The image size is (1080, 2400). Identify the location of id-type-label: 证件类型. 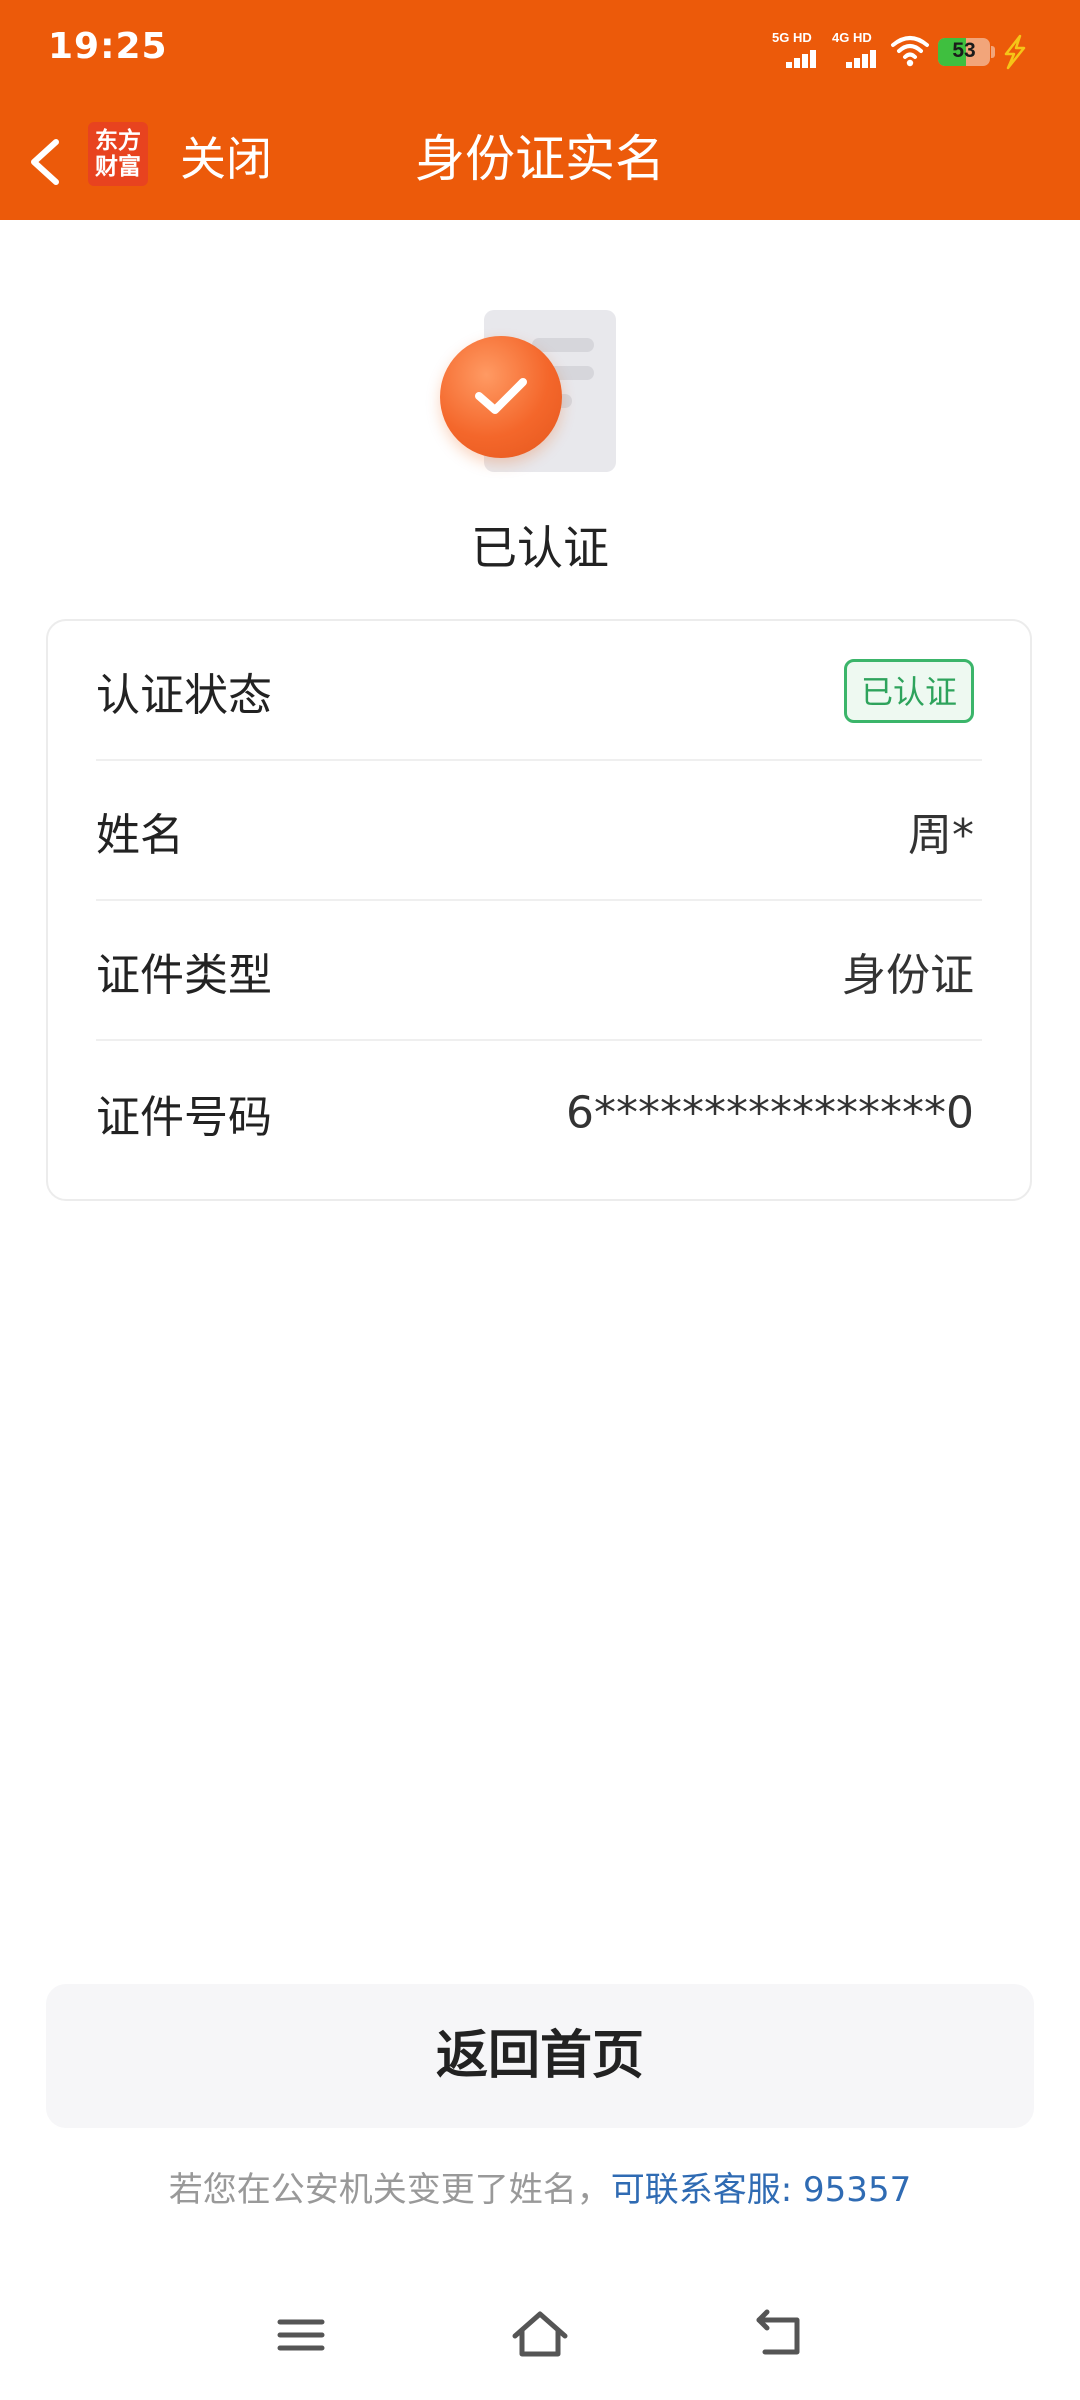
(184, 975).